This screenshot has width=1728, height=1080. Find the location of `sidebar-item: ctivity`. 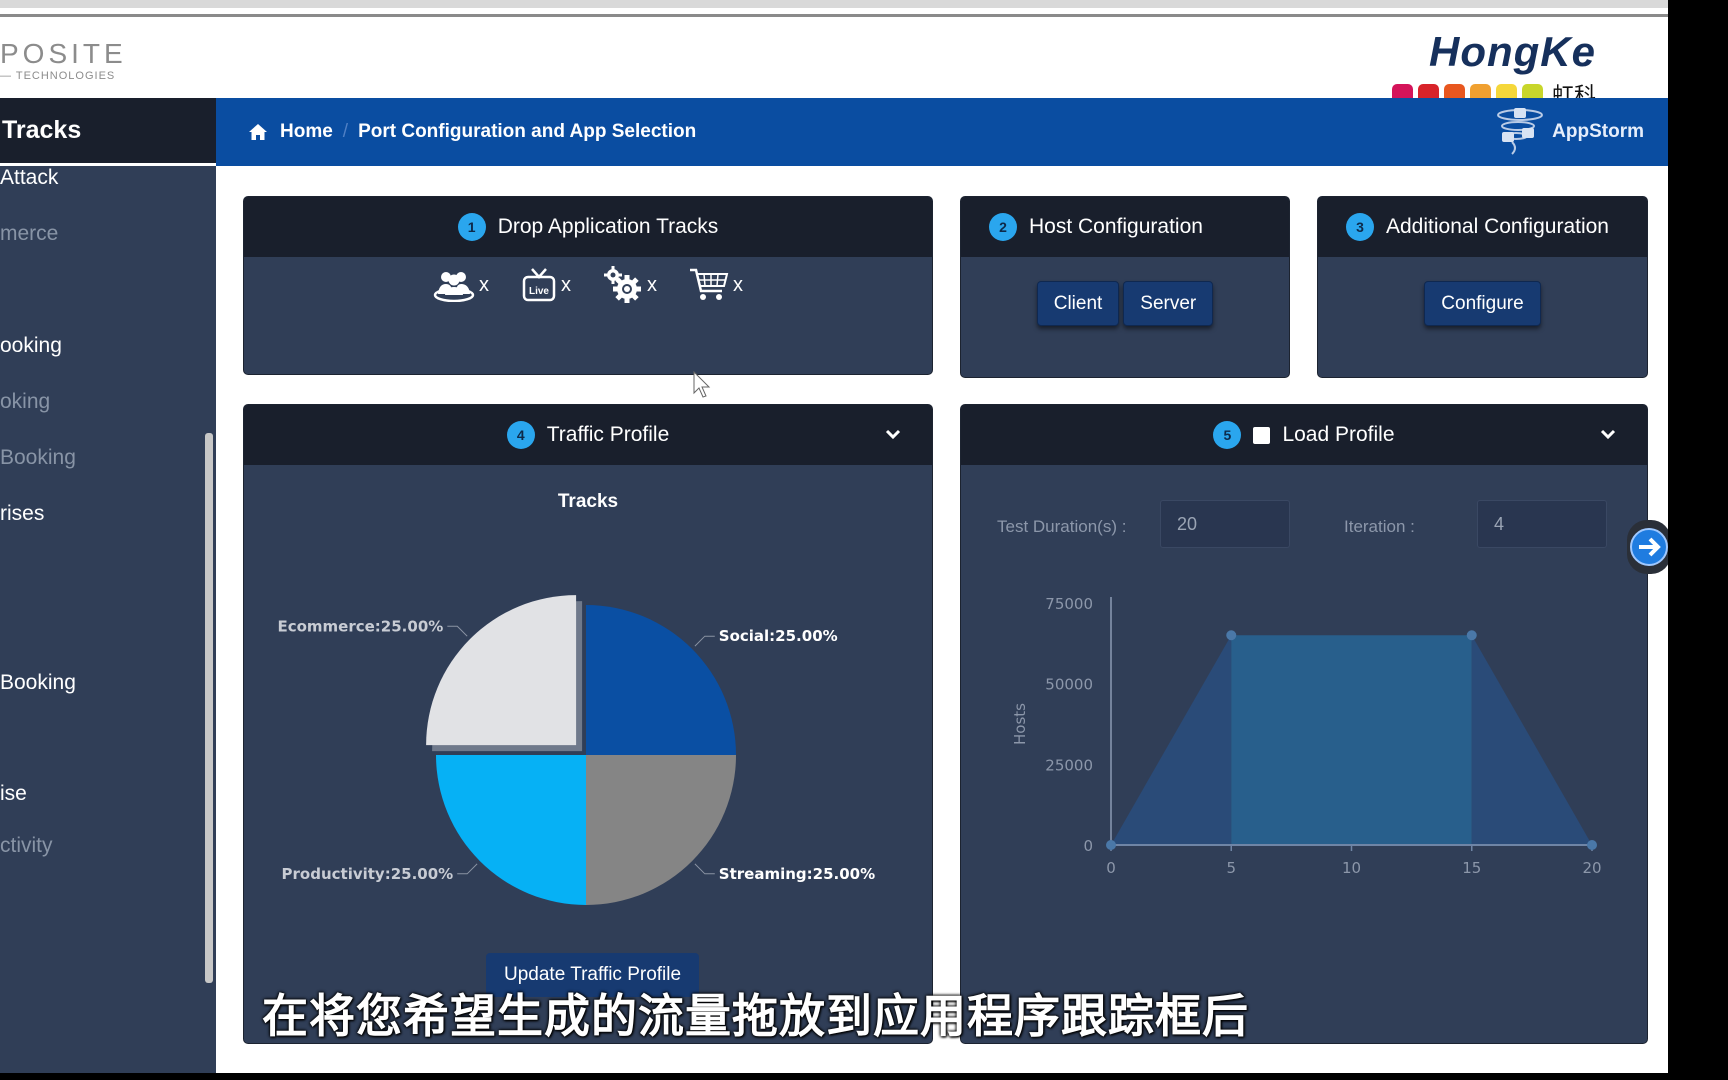

sidebar-item: ctivity is located at coordinates (26, 846).